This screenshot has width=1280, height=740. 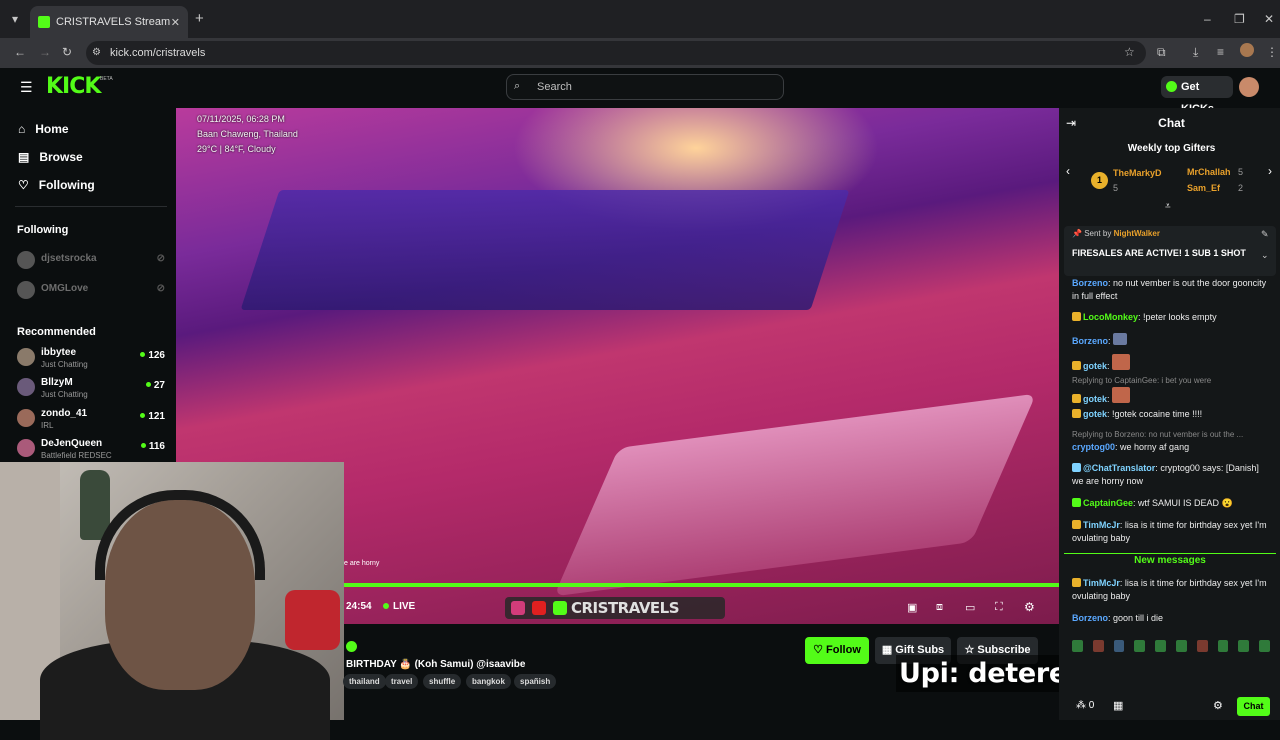 What do you see at coordinates (1129, 52) in the screenshot?
I see `bookmark-star-icon: ☆` at bounding box center [1129, 52].